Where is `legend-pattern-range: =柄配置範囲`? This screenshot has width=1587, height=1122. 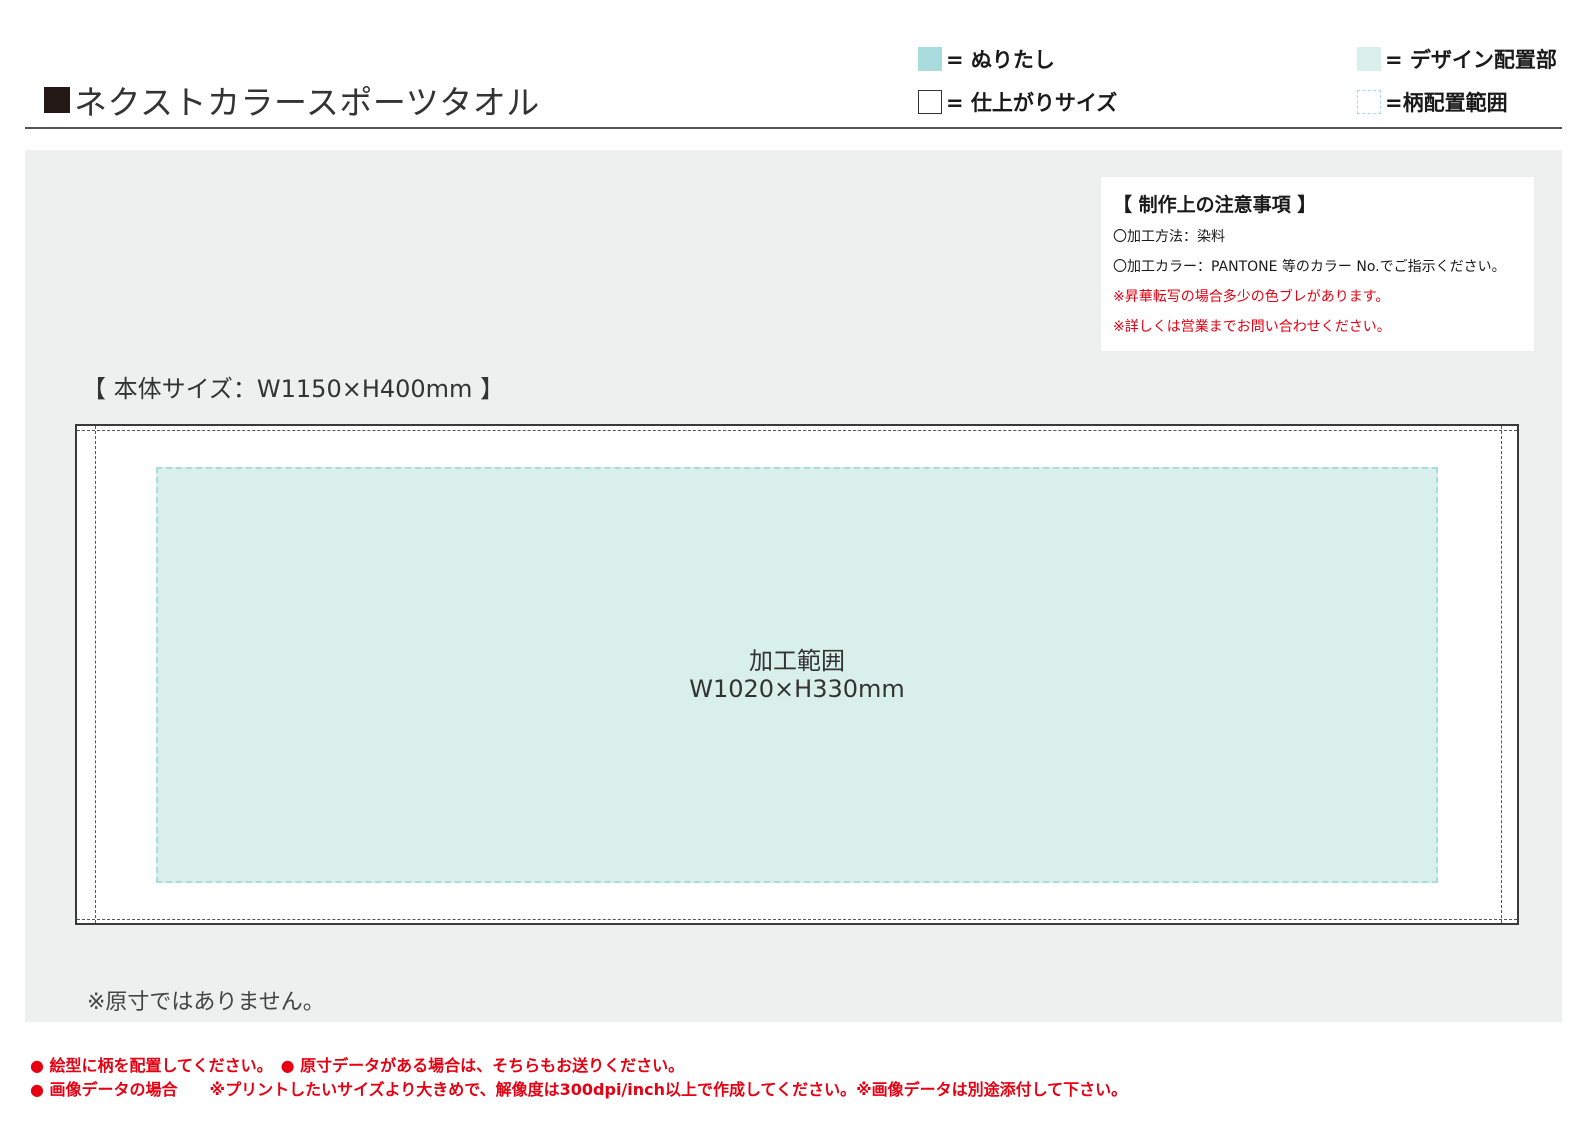
legend-pattern-range: =柄配置範囲 is located at coordinates (1432, 102).